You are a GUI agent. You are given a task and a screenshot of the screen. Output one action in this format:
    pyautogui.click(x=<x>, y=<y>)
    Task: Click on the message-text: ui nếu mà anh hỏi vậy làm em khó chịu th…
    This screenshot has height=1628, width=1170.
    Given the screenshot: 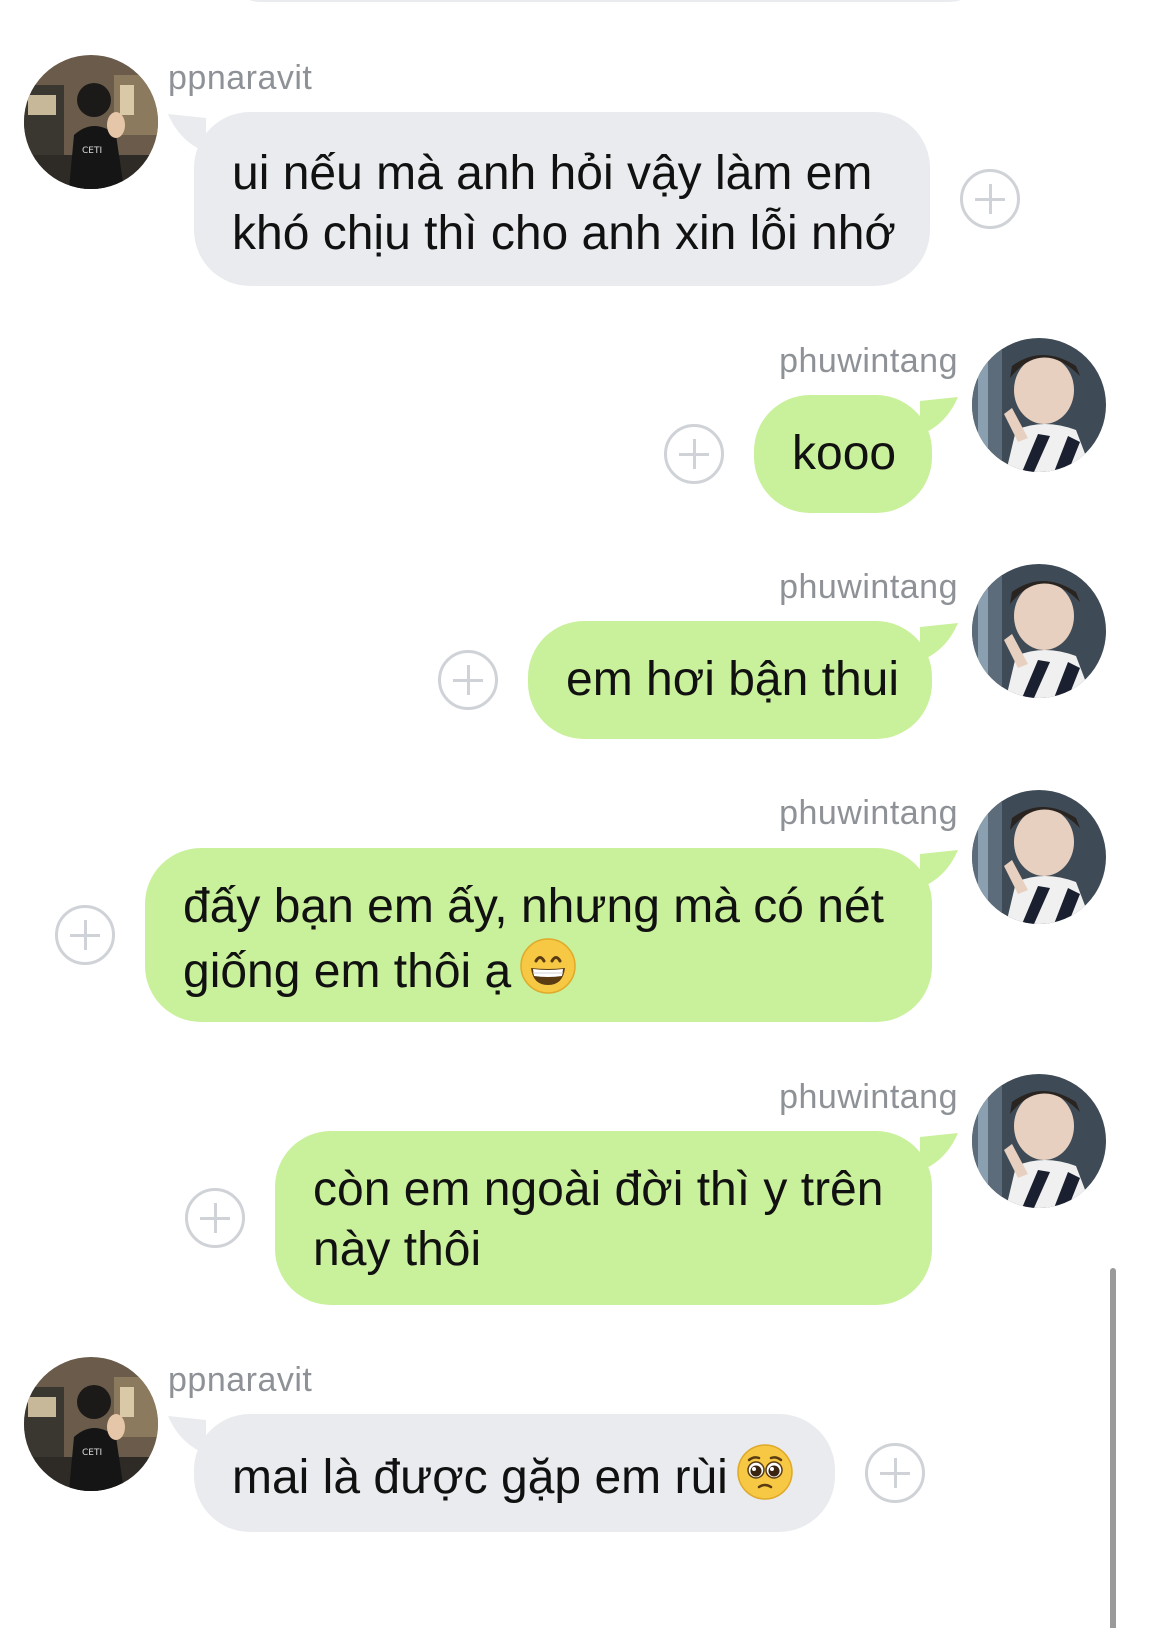 What is the action you would take?
    pyautogui.click(x=564, y=203)
    